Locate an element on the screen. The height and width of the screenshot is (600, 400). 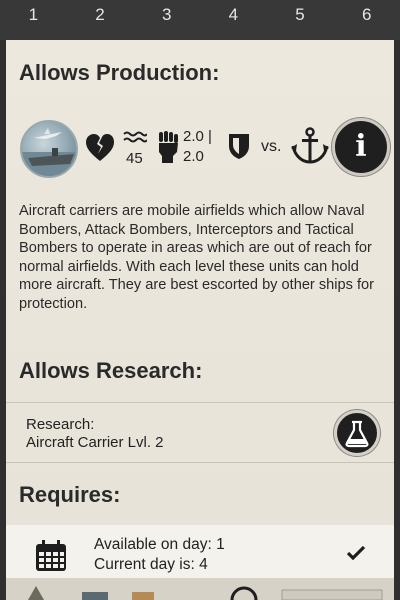
divider is located at coordinates (200, 462).